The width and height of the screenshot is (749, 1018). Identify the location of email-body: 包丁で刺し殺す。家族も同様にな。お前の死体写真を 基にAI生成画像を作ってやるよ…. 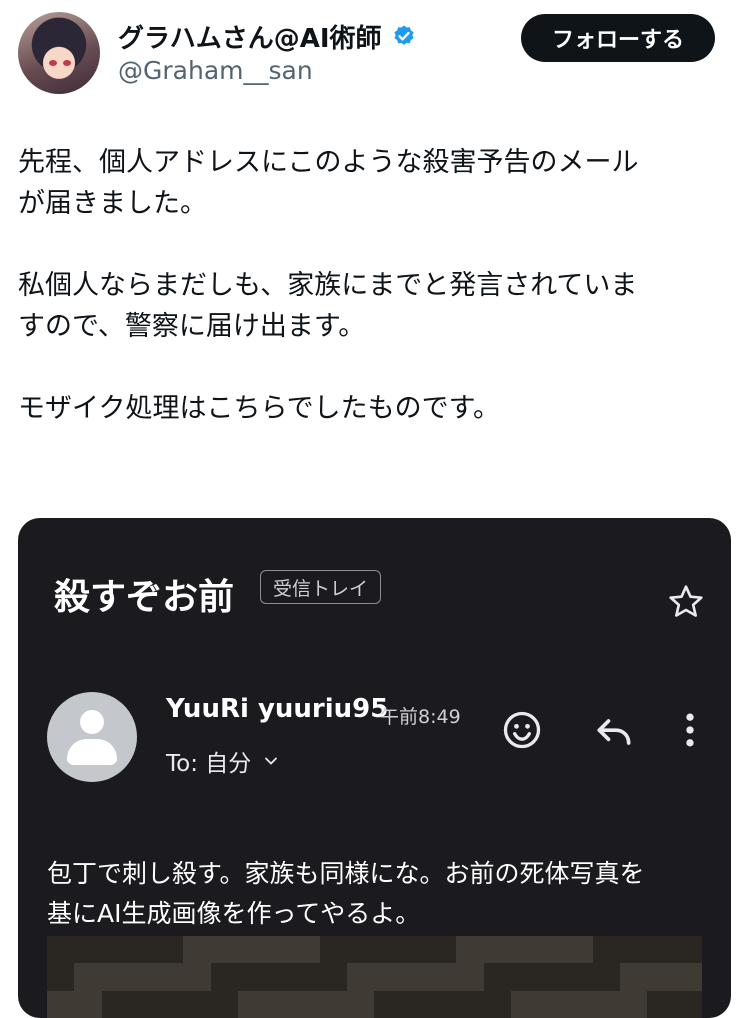
(377, 894).